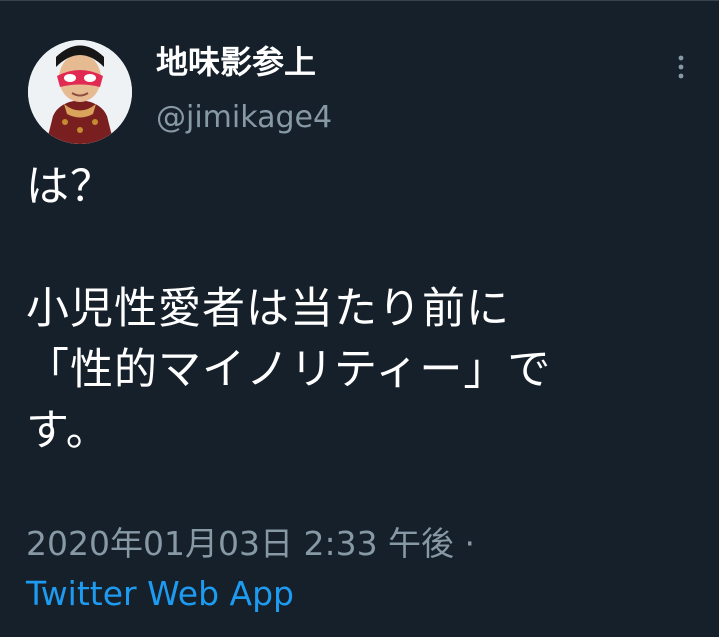  What do you see at coordinates (236, 62) in the screenshot?
I see `author-name: 地味影参上` at bounding box center [236, 62].